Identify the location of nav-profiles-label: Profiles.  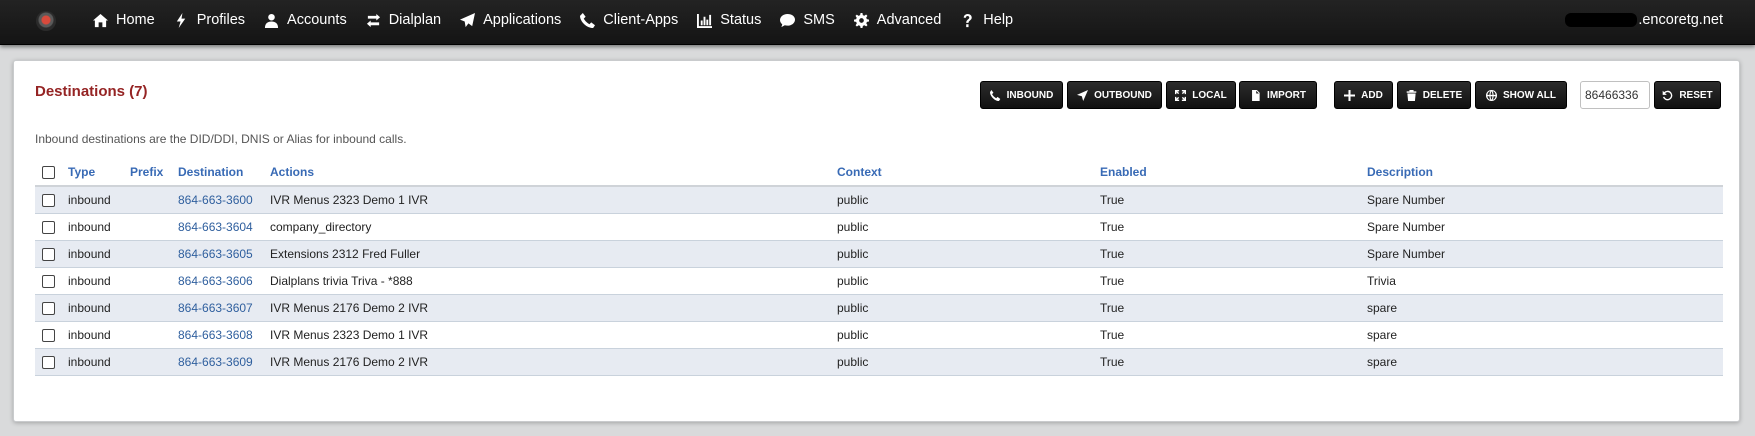
(221, 20).